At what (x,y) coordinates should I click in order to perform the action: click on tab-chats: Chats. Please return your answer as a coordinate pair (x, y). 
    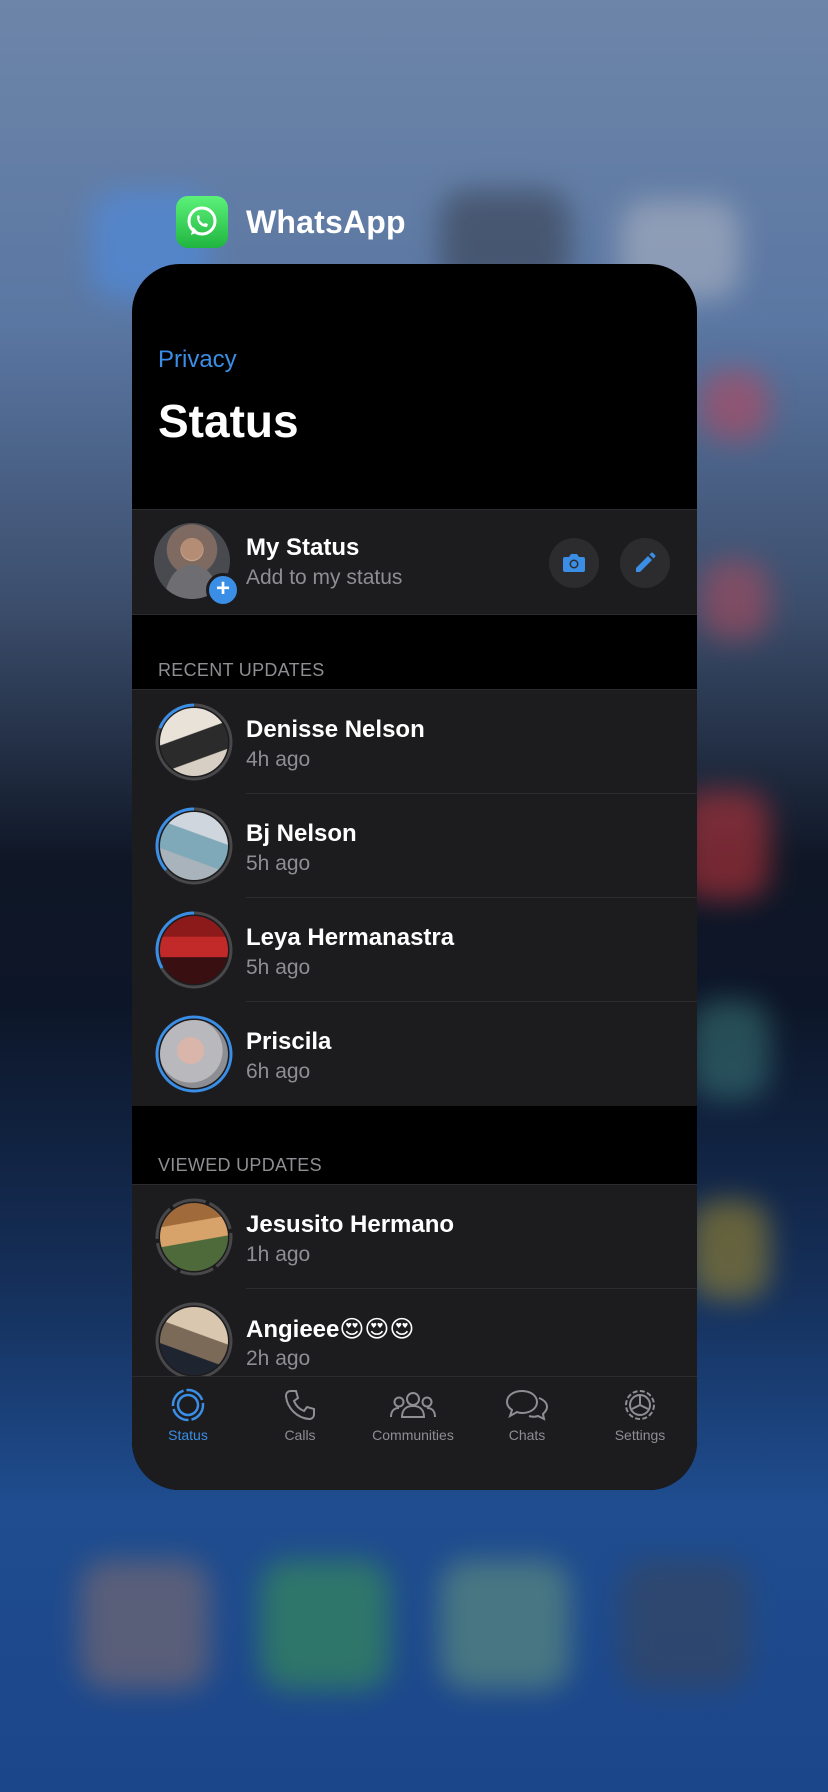
    Looking at the image, I should click on (527, 1415).